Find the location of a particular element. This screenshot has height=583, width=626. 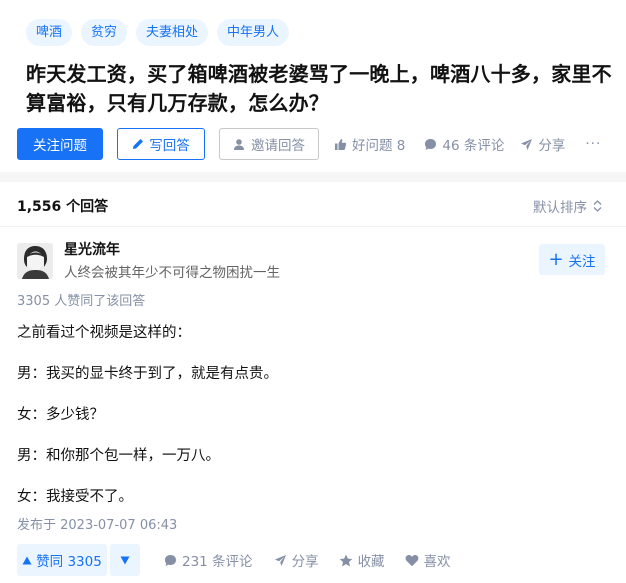

sort-selector: 默认排序 is located at coordinates (567, 206).